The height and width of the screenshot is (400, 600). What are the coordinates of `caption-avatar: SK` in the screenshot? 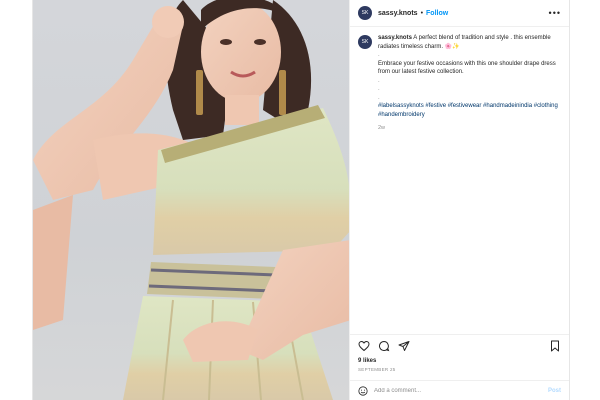 It's located at (365, 42).